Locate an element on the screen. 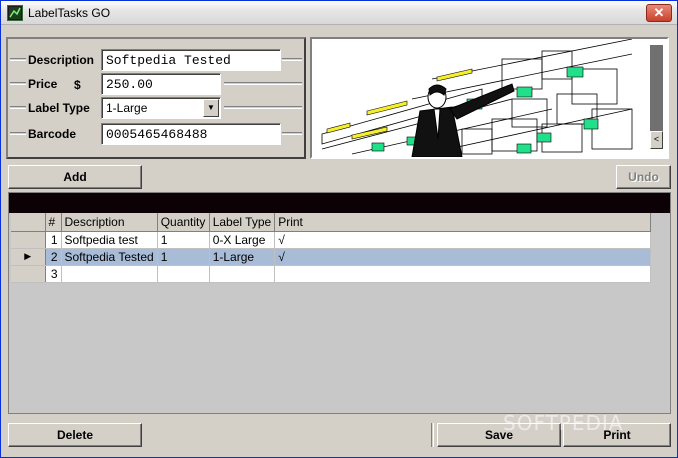  barcode-row: Barcode 0005465468488 is located at coordinates (156, 134).